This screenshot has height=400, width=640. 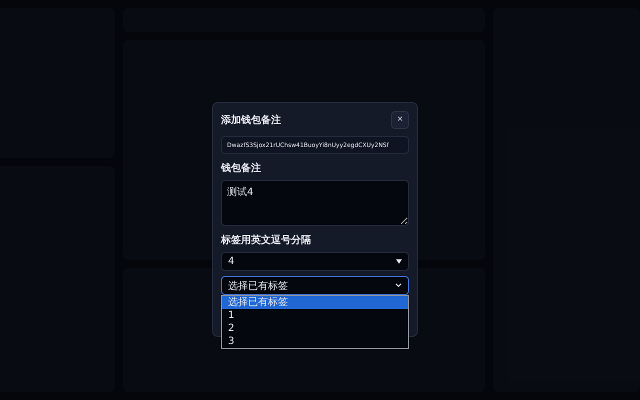 What do you see at coordinates (266, 240) in the screenshot?
I see `field-label: 标签用英文逗号分隔` at bounding box center [266, 240].